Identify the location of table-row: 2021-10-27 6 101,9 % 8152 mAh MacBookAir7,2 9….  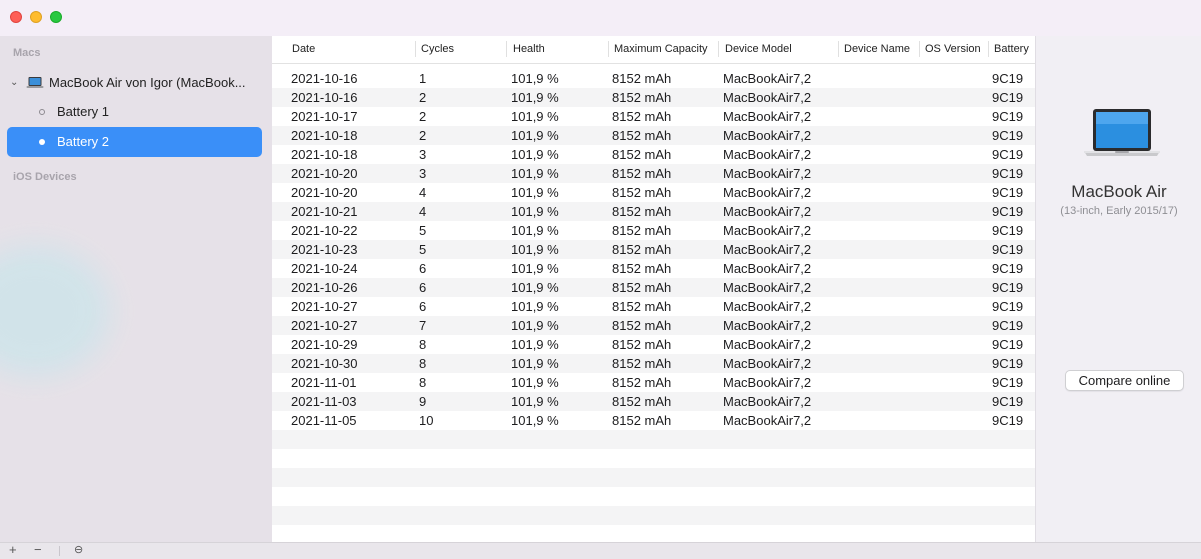
(653, 306).